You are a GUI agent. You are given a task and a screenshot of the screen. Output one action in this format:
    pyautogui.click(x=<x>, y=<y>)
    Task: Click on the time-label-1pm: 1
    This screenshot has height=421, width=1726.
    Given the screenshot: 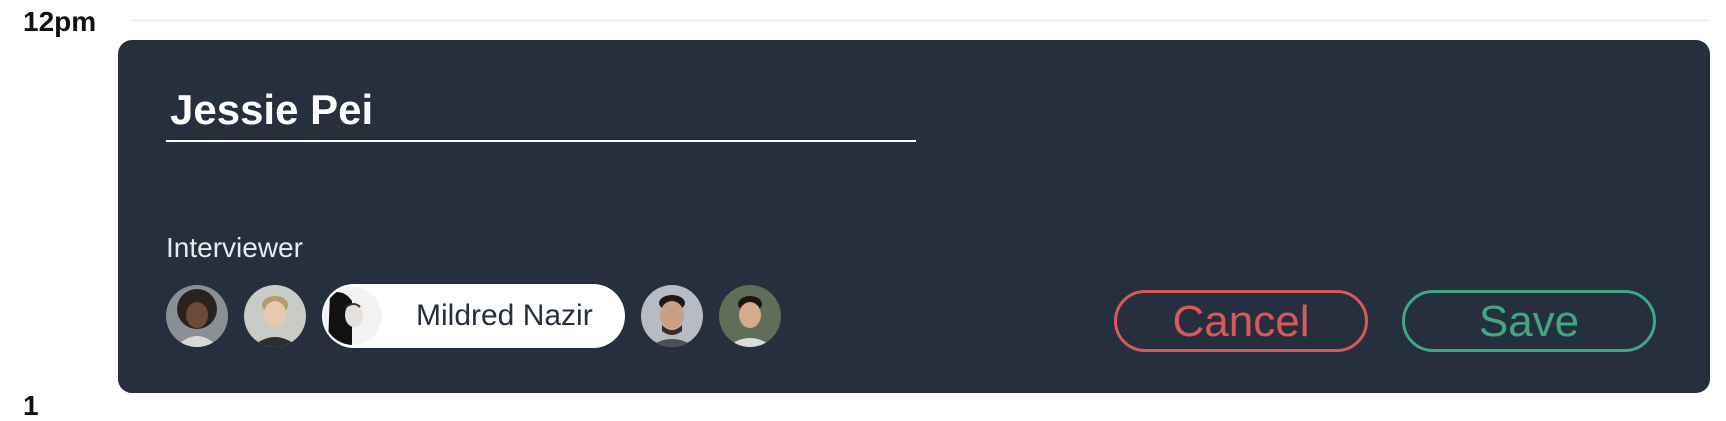 What is the action you would take?
    pyautogui.click(x=31, y=405)
    